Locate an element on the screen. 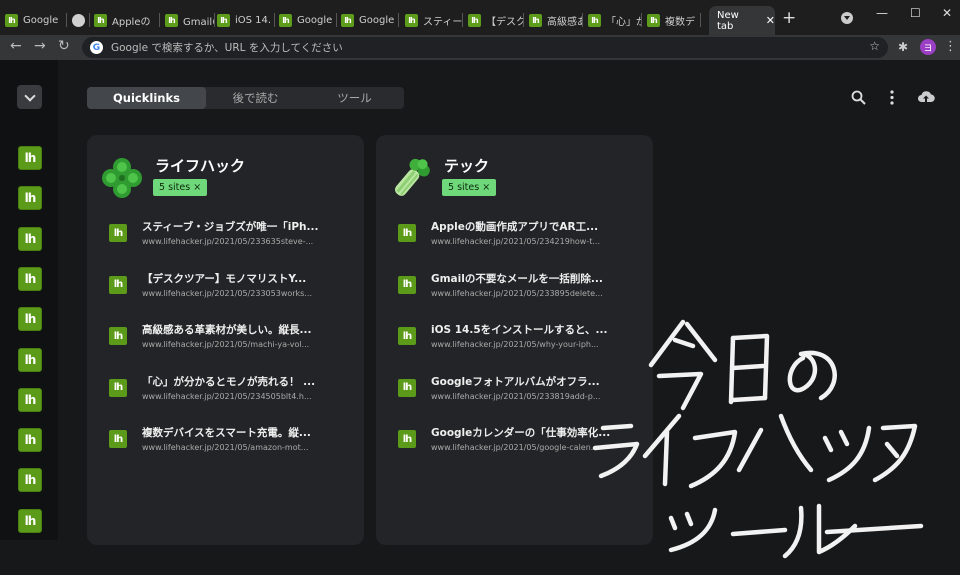  reload-icon: ↻ is located at coordinates (64, 46).